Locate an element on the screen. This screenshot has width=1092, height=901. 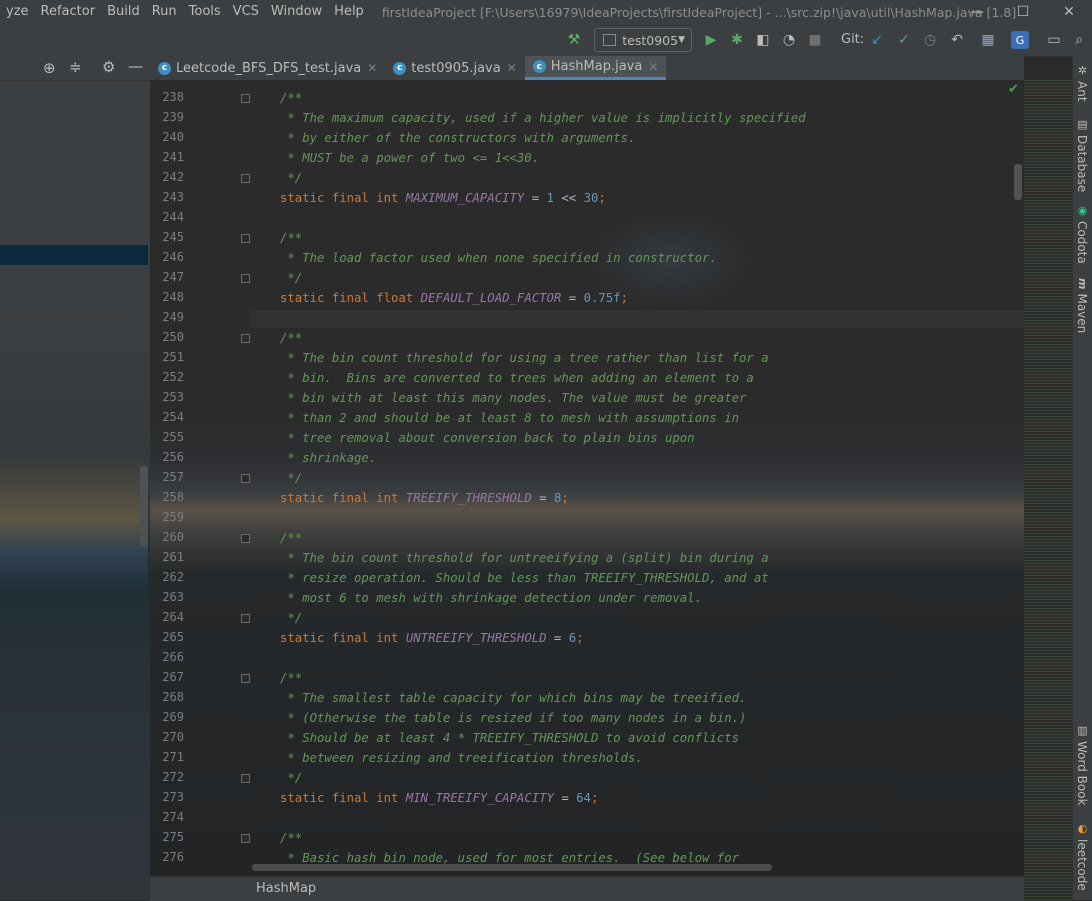
inspection-ok-icon: ✔ is located at coordinates (1013, 89).